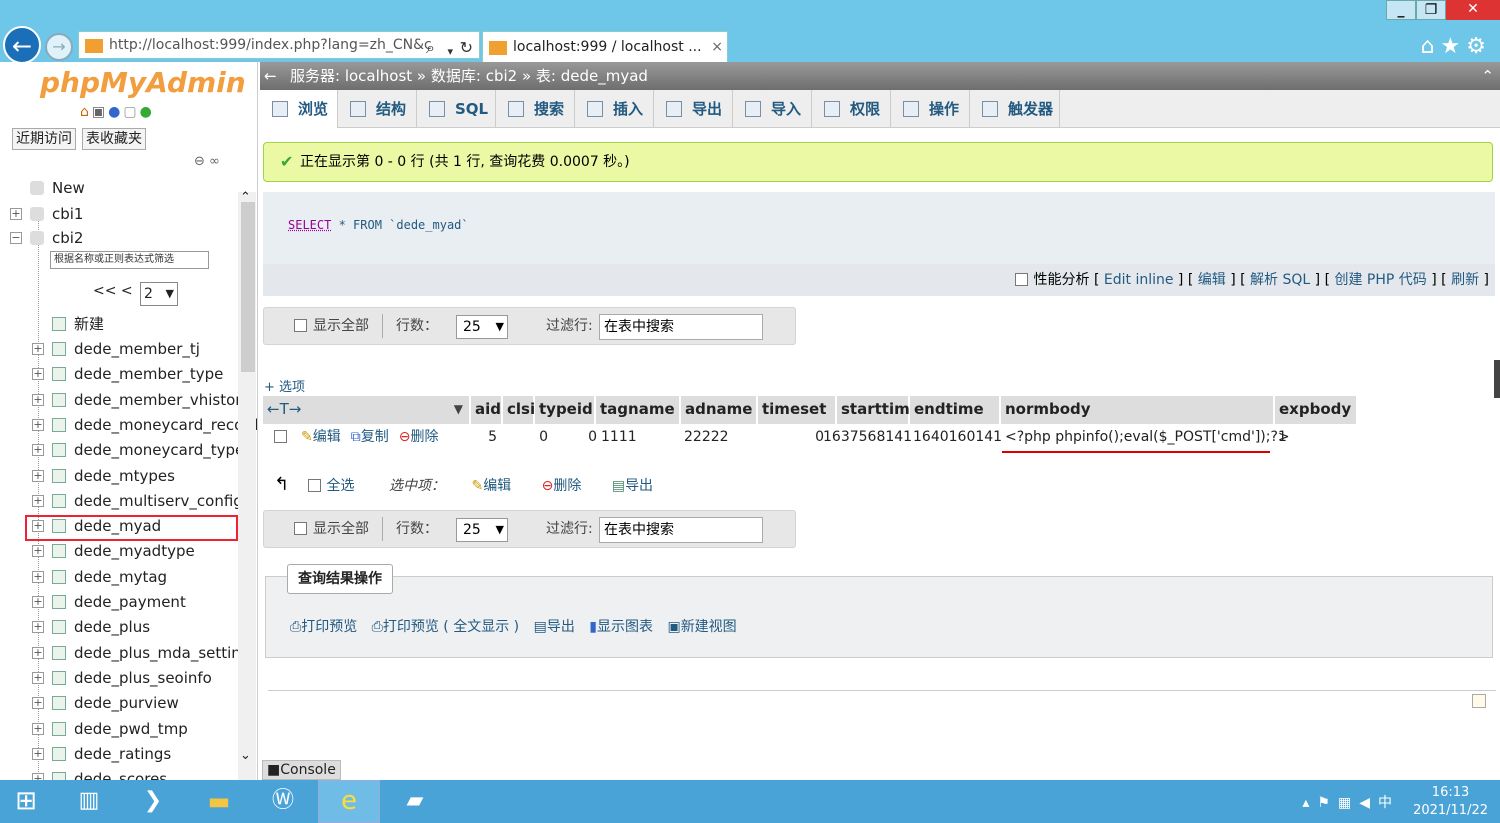  Describe the element at coordinates (1368, 803) in the screenshot. I see `volume-muted-icon: ◀` at that location.